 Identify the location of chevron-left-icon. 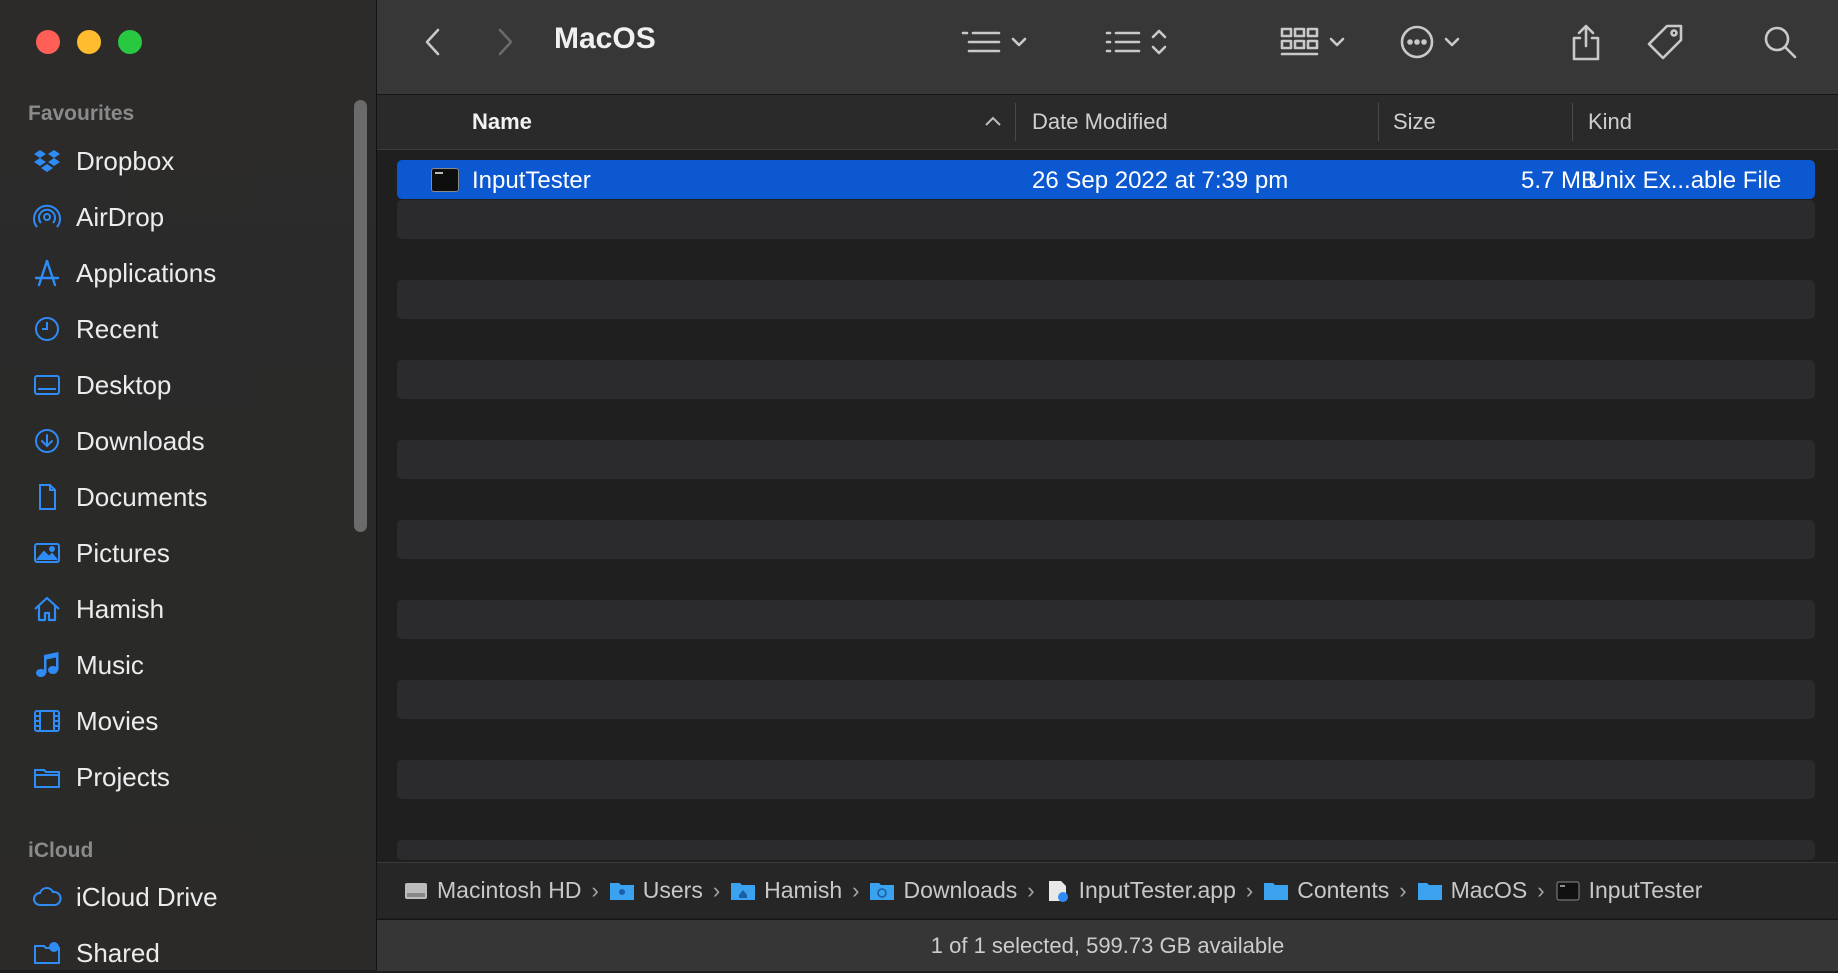
(432, 42).